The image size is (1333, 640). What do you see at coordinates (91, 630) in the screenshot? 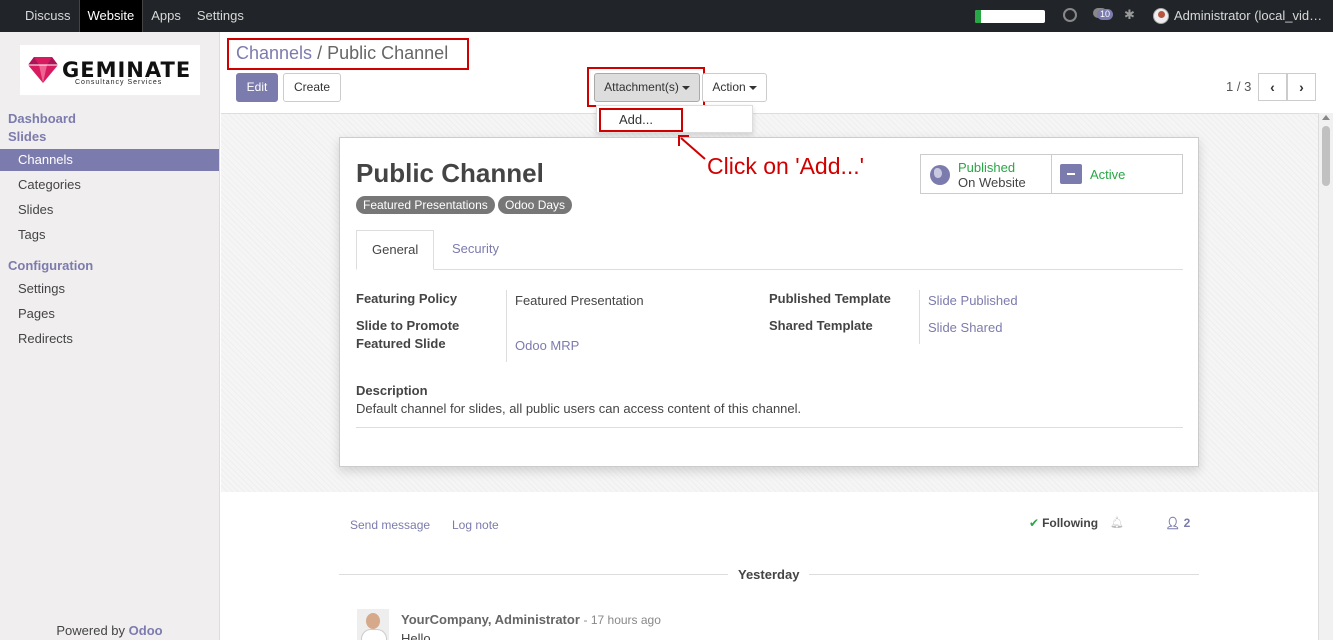
I see `powered-by-text: Powered by` at bounding box center [91, 630].